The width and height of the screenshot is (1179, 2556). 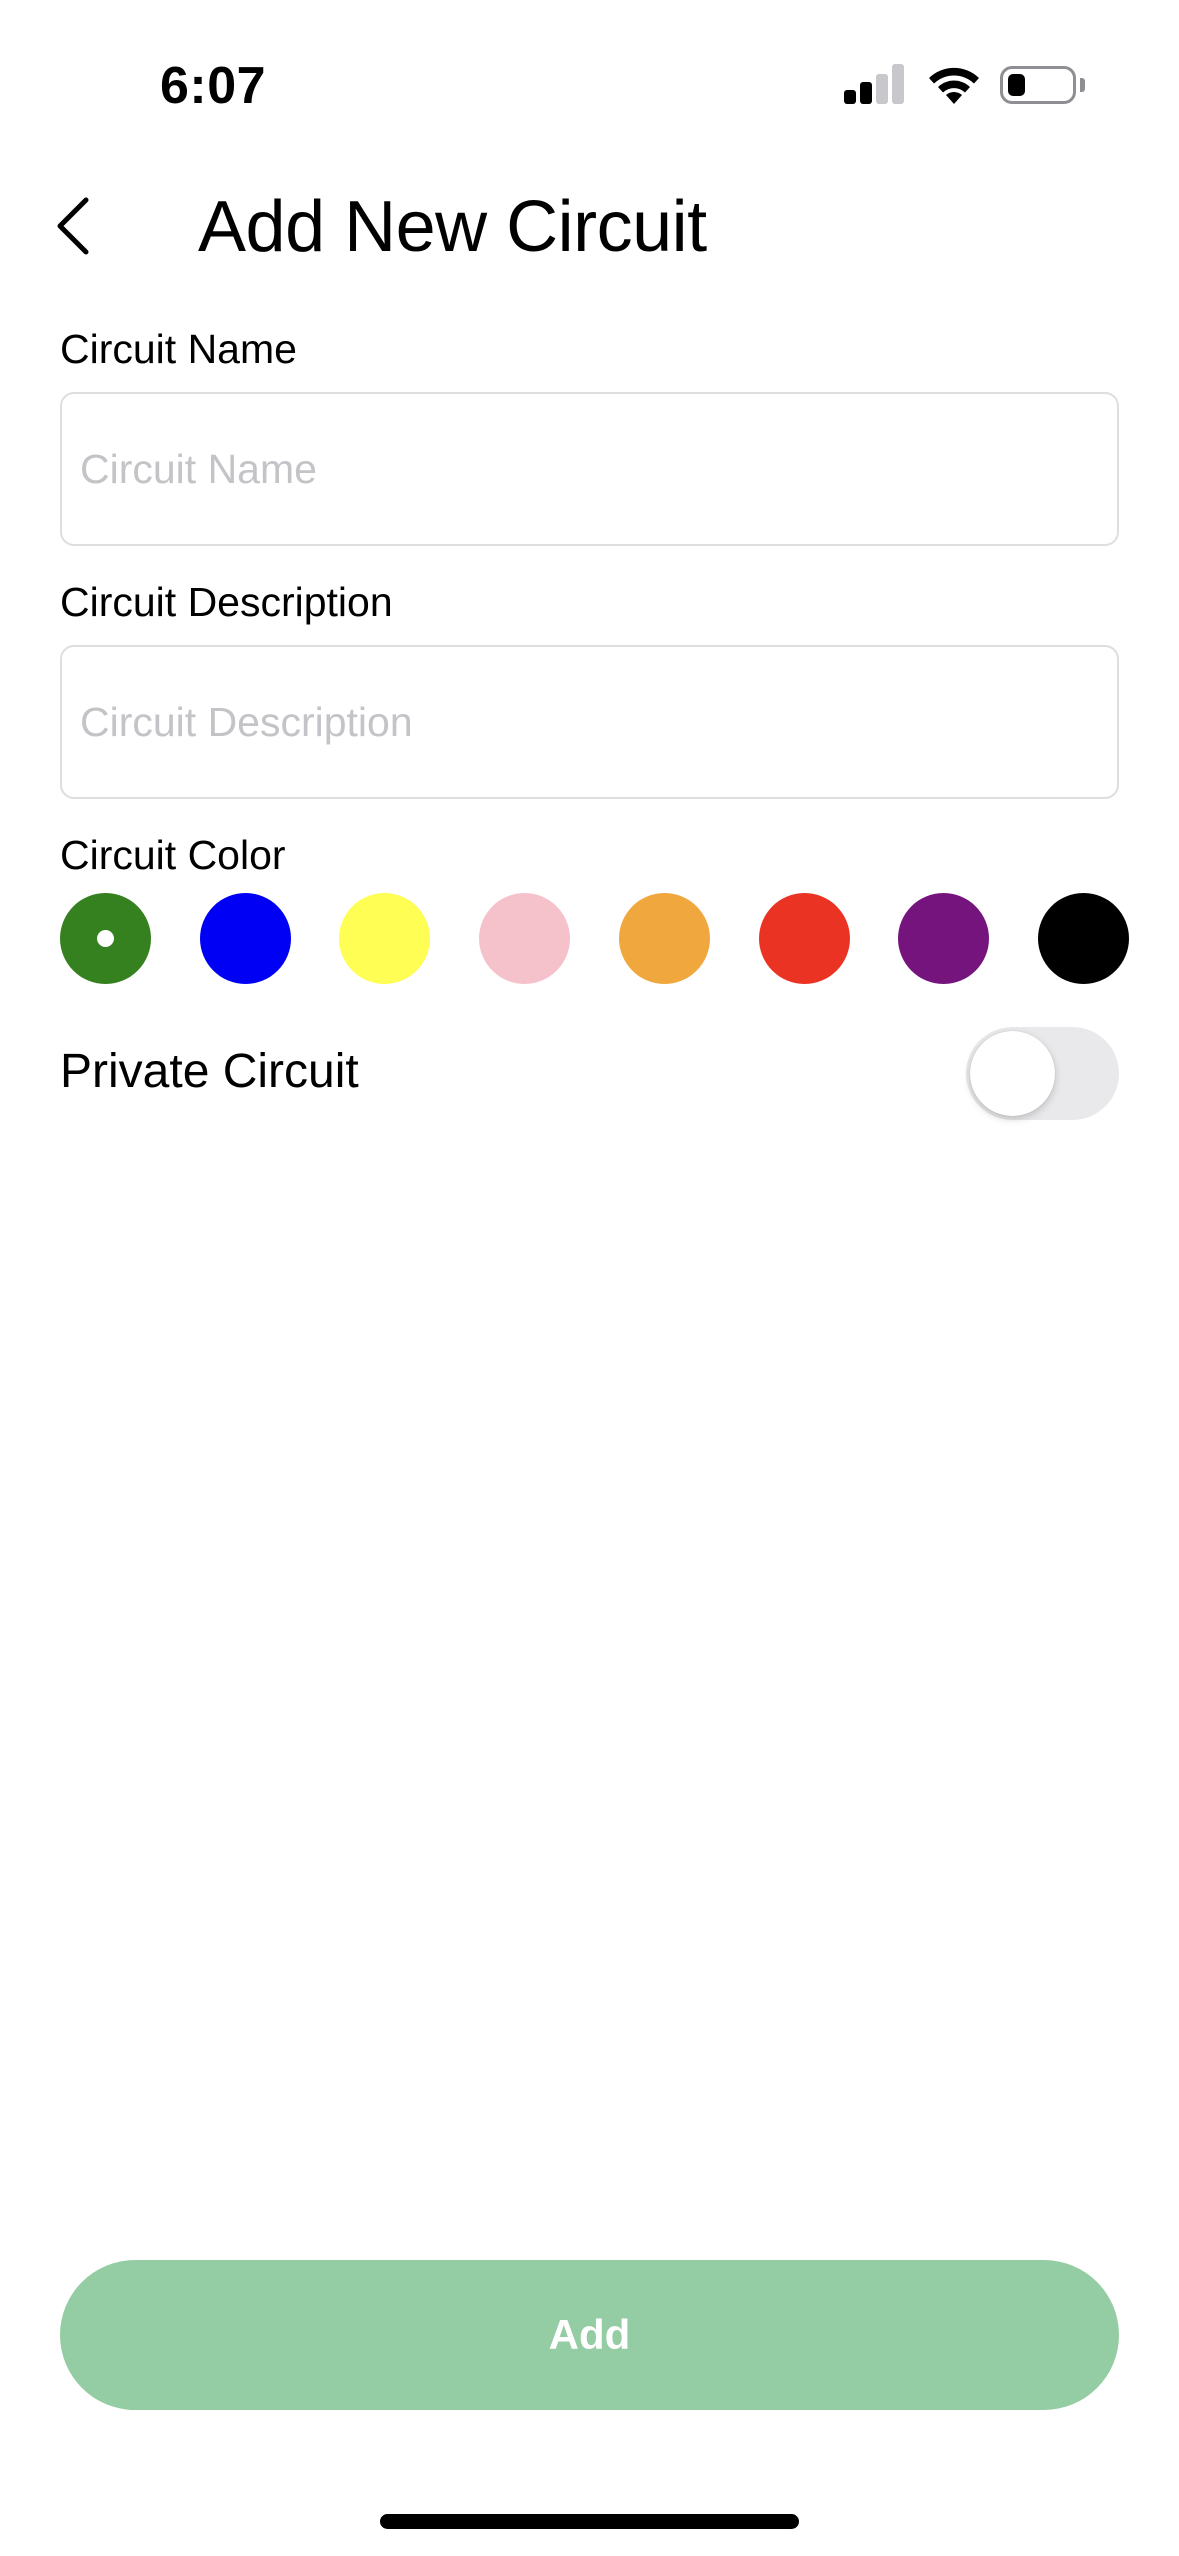 I want to click on toggle-knob, so click(x=1012, y=1073).